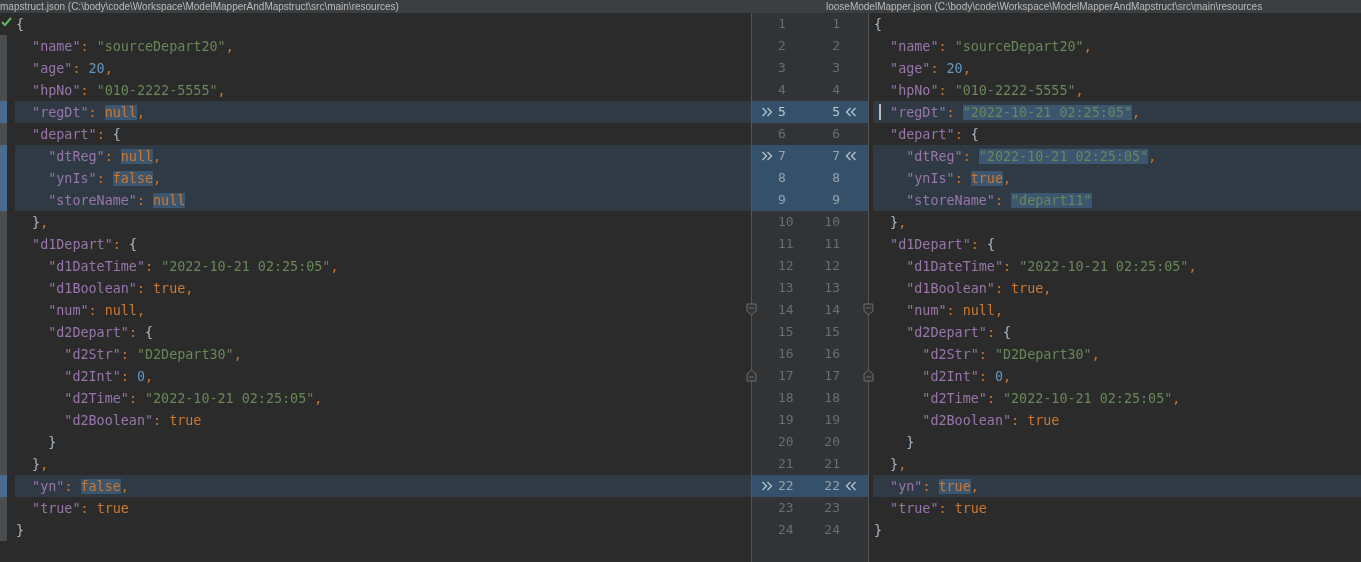 The image size is (1361, 562). Describe the element at coordinates (88, 112) in the screenshot. I see `code-line: "regDt": null,` at that location.